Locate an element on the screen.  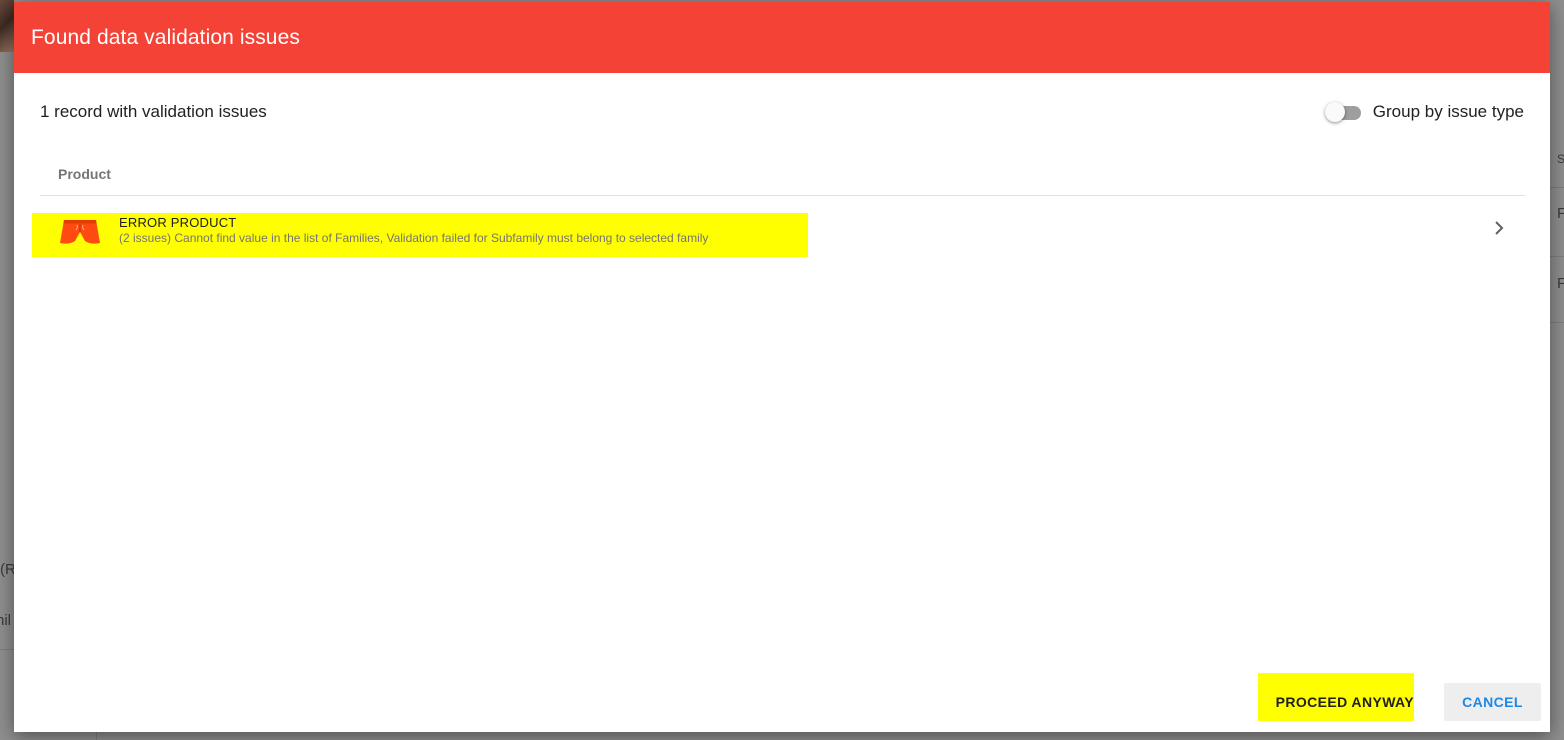
toggle-thumb is located at coordinates (1334, 112).